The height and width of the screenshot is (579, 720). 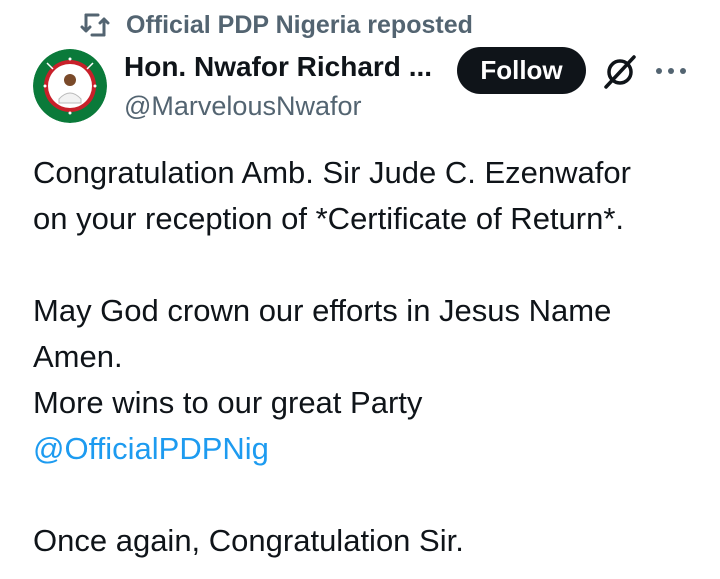 I want to click on tweet-line: Amen., so click(x=78, y=356).